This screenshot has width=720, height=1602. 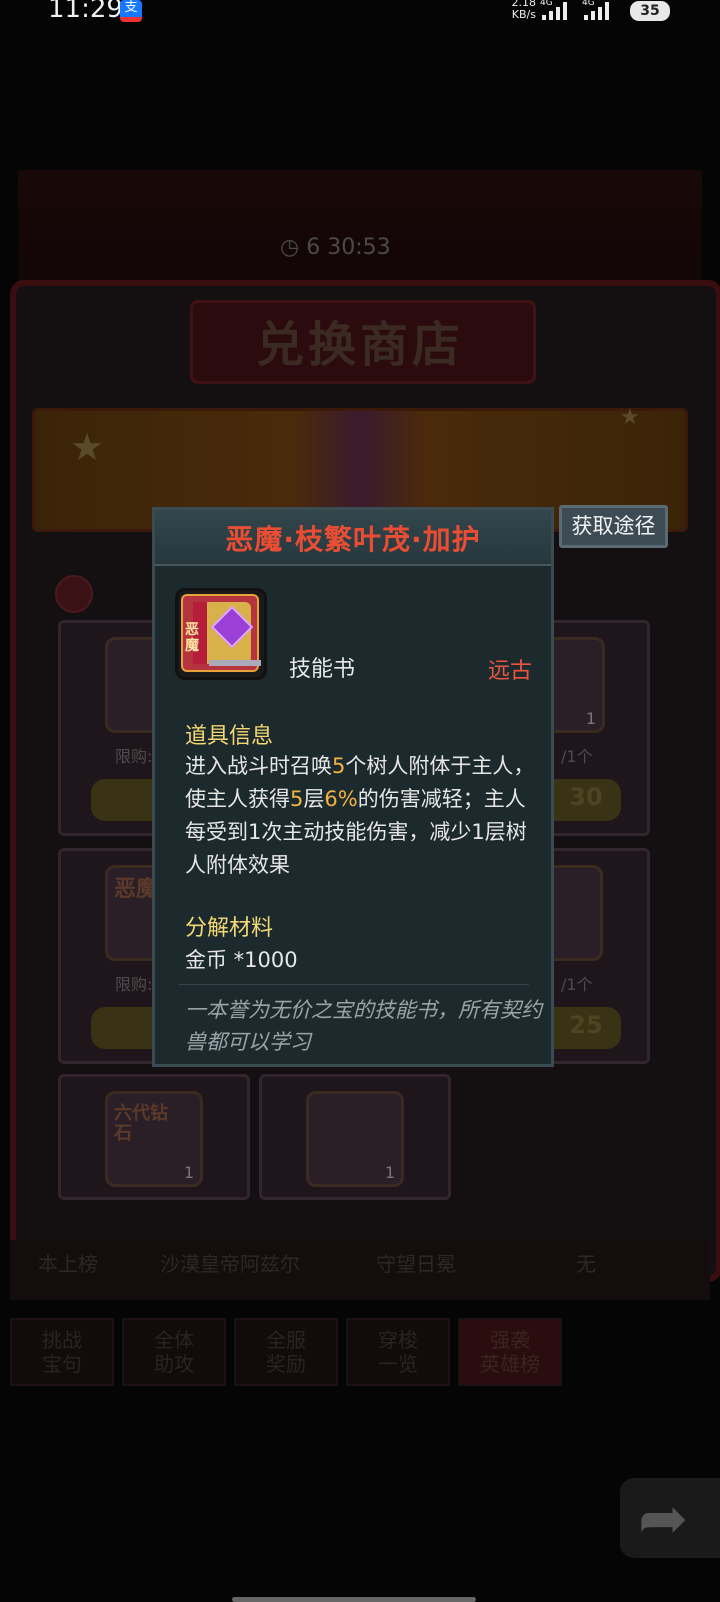 I want to click on rank-text: 沙漠皇帝阿兹尔, so click(x=230, y=1264).